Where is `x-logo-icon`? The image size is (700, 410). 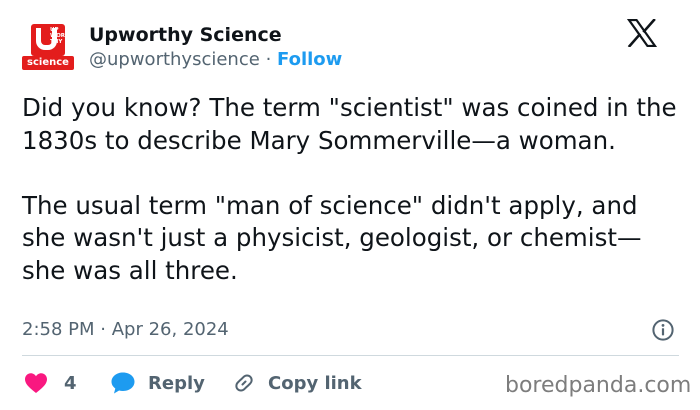 x-logo-icon is located at coordinates (642, 33).